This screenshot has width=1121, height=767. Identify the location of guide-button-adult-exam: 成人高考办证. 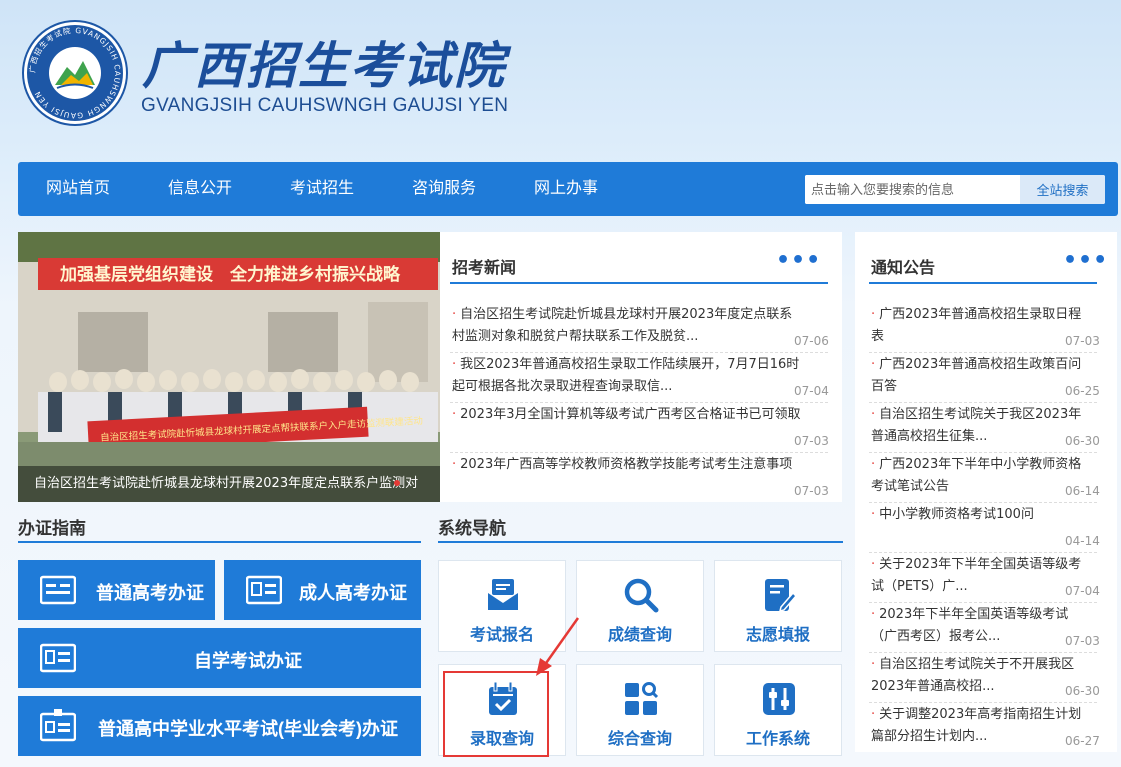
(322, 590).